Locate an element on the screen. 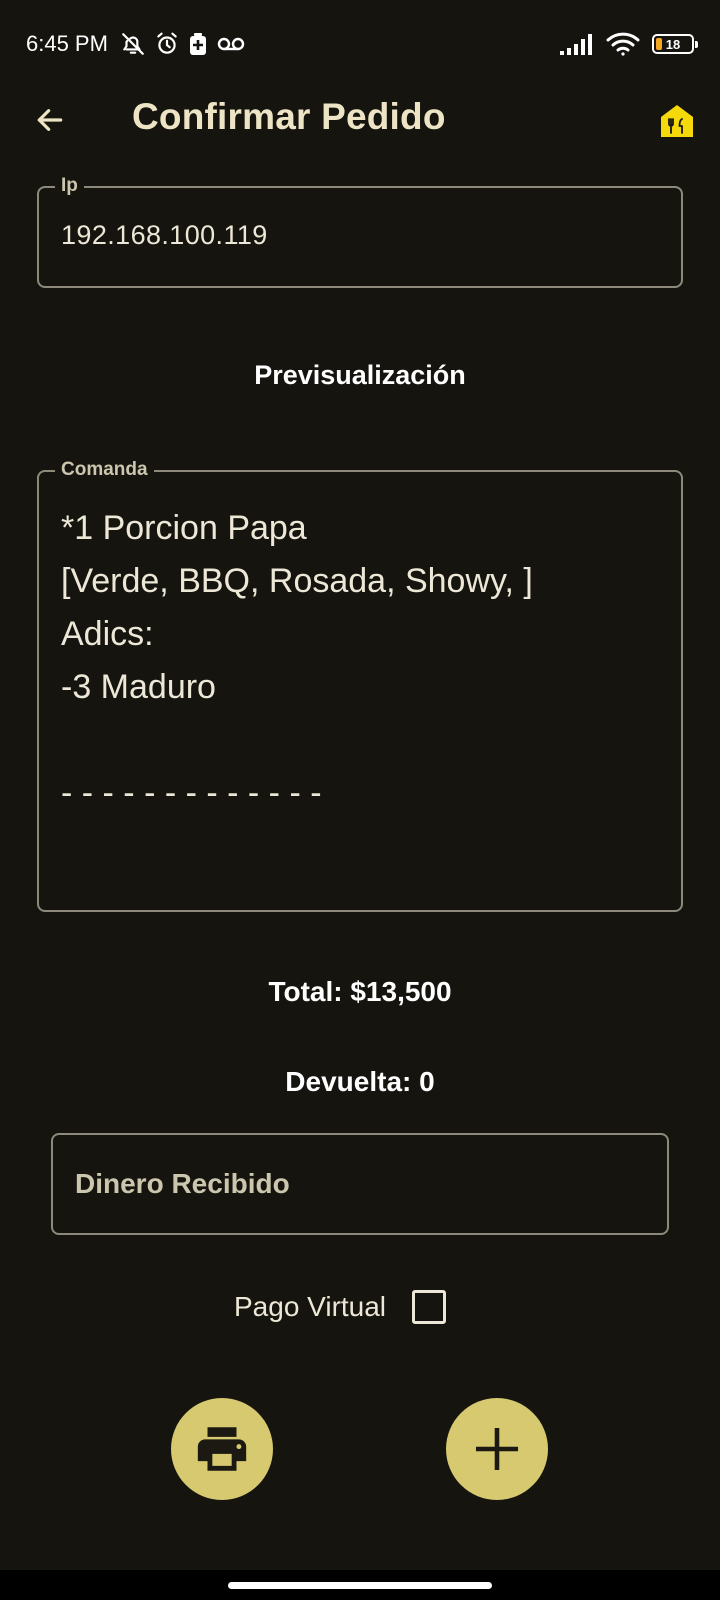 The height and width of the screenshot is (1600, 720). back-button is located at coordinates (50, 120).